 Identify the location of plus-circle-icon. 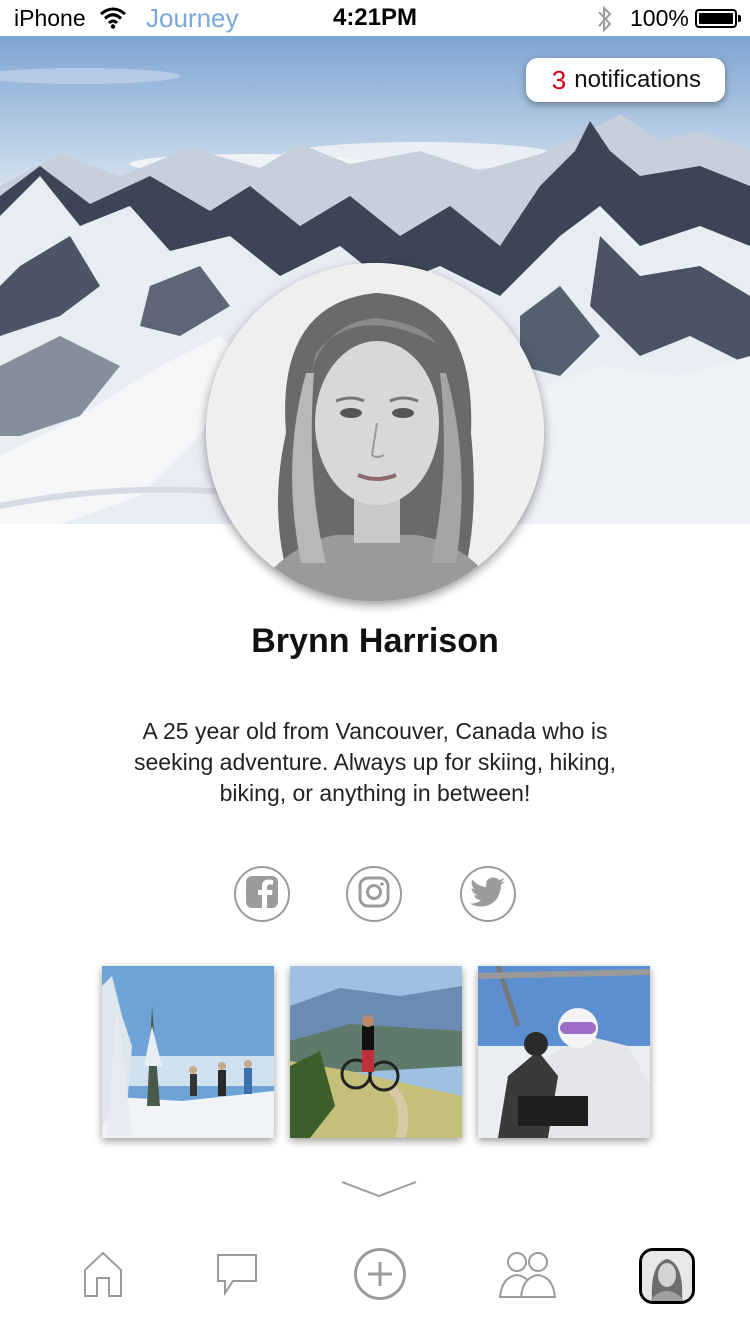
(380, 1276).